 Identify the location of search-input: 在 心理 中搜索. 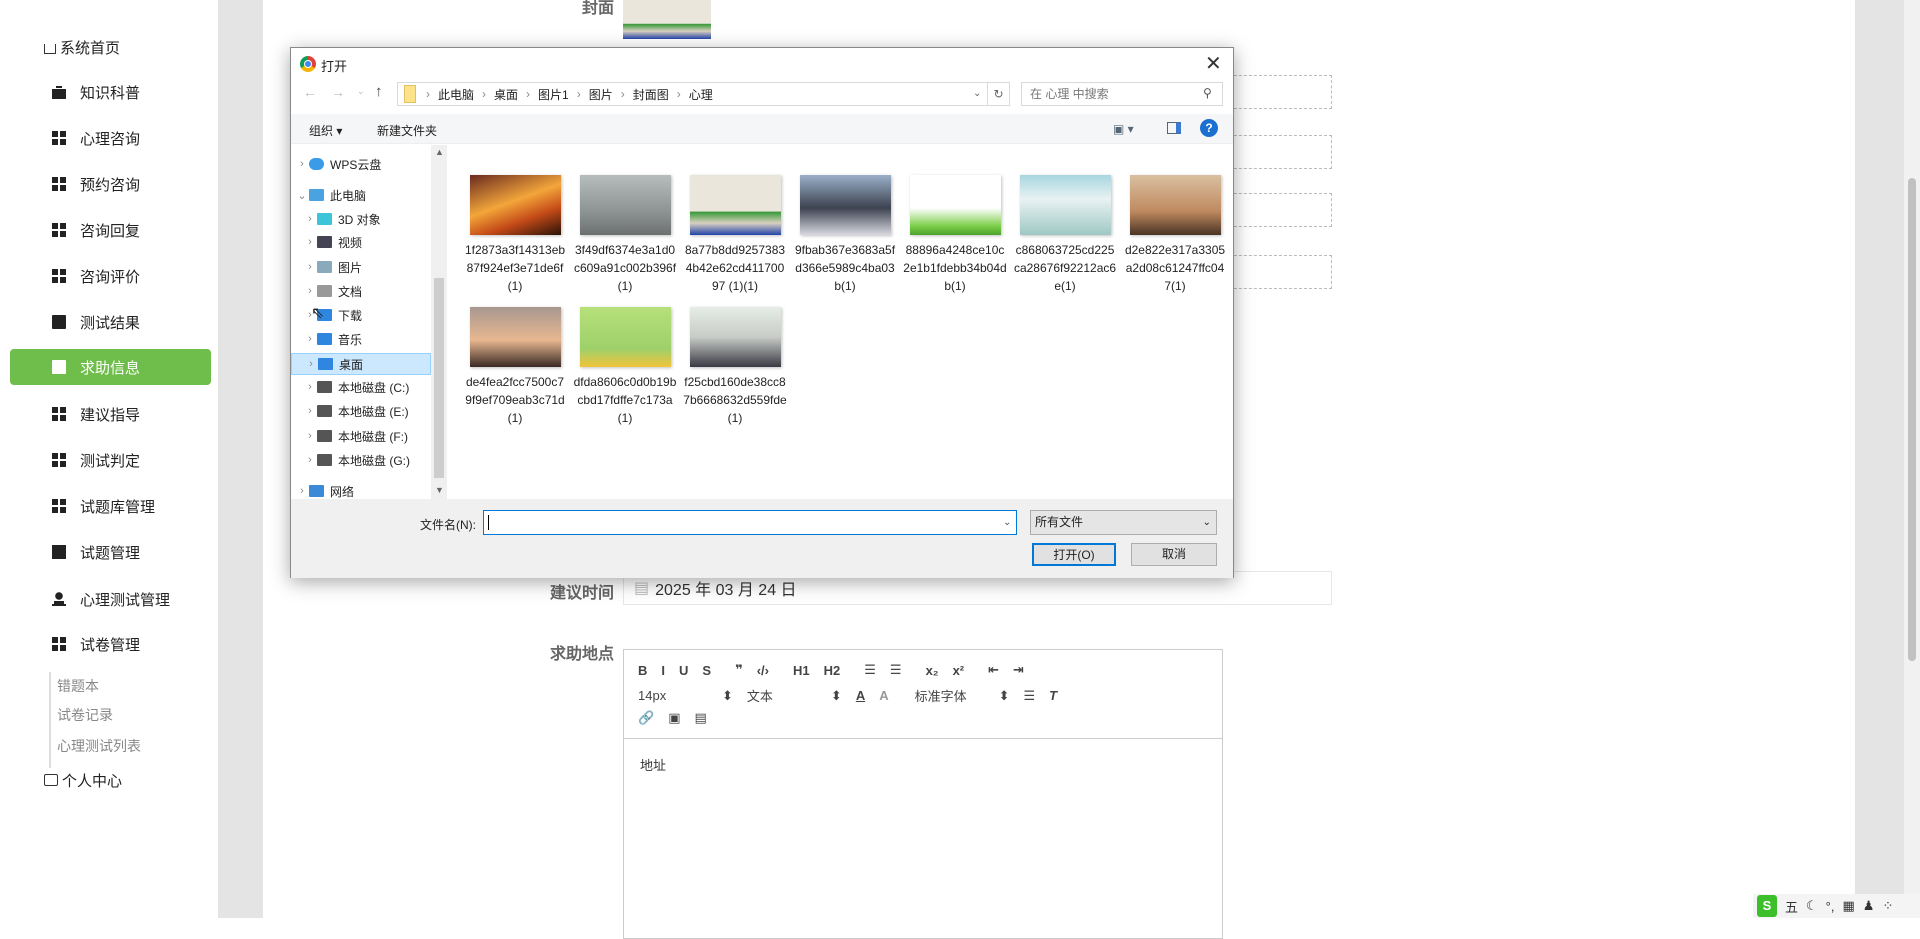
(1122, 94).